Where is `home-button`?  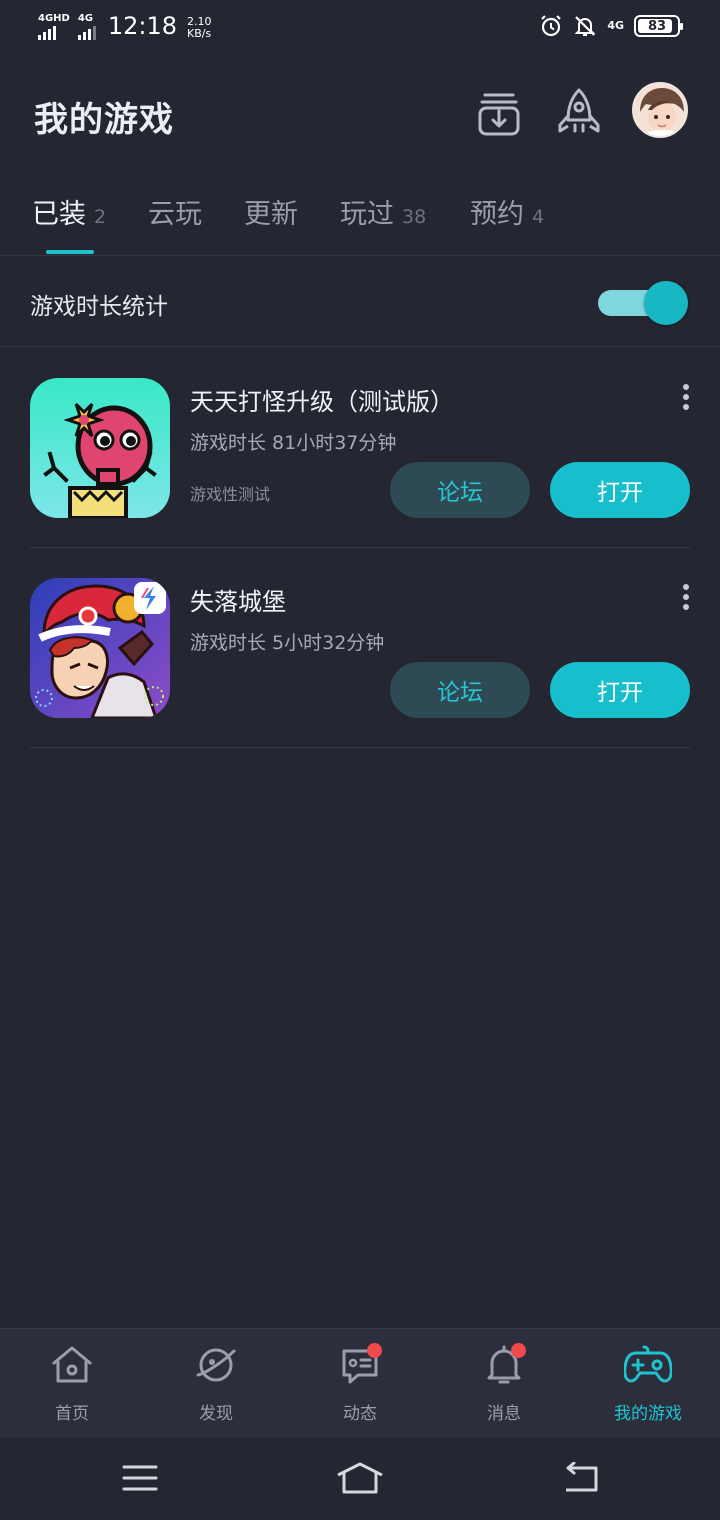 home-button is located at coordinates (360, 1478).